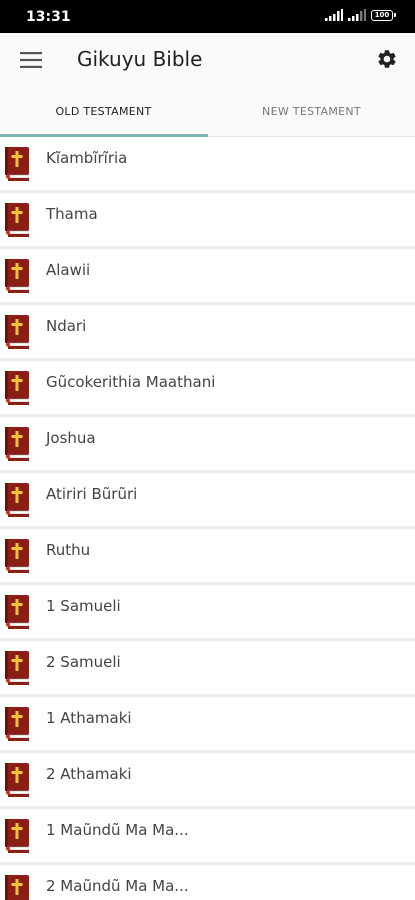 This screenshot has width=415, height=900. Describe the element at coordinates (68, 270) in the screenshot. I see `book-label: Alawii` at that location.